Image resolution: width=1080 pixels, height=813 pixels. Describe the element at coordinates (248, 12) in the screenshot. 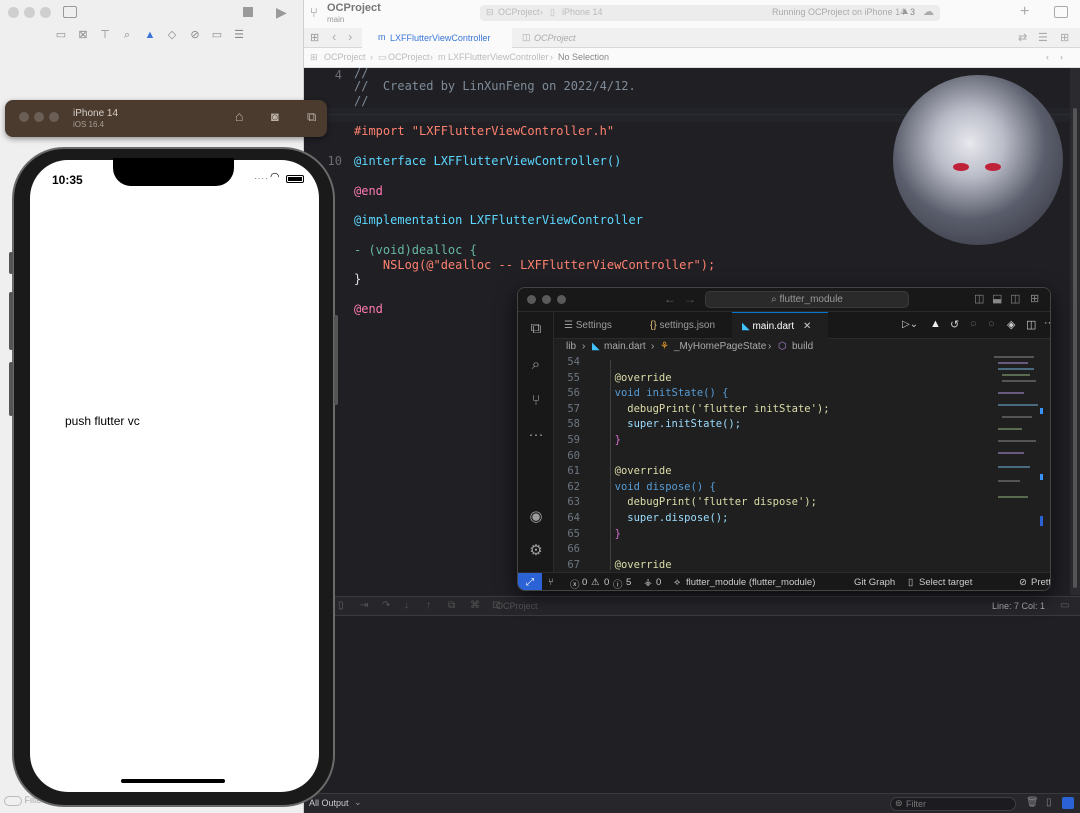

I see `stop-button` at that location.